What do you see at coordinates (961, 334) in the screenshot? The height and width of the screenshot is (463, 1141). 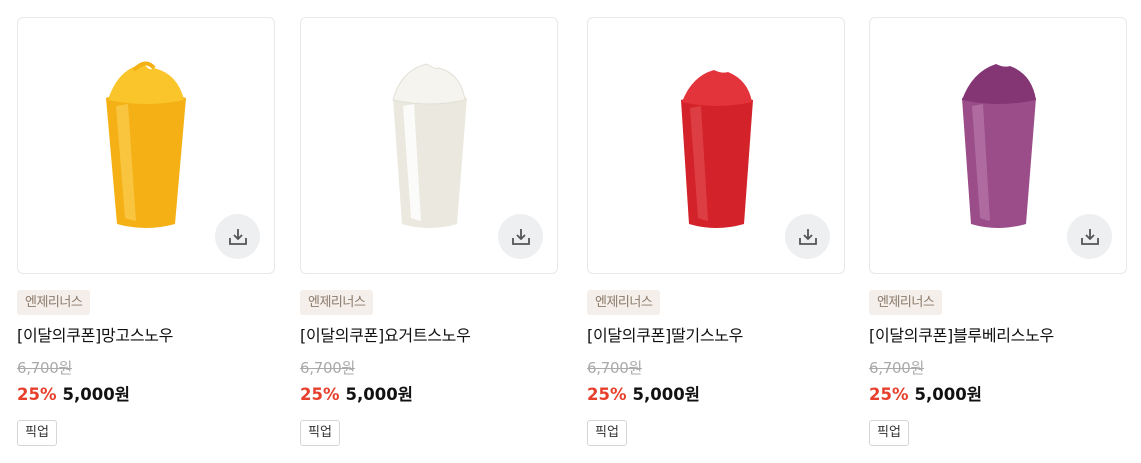 I see `product-title: [이달의쿠폰]블루베리스노우` at bounding box center [961, 334].